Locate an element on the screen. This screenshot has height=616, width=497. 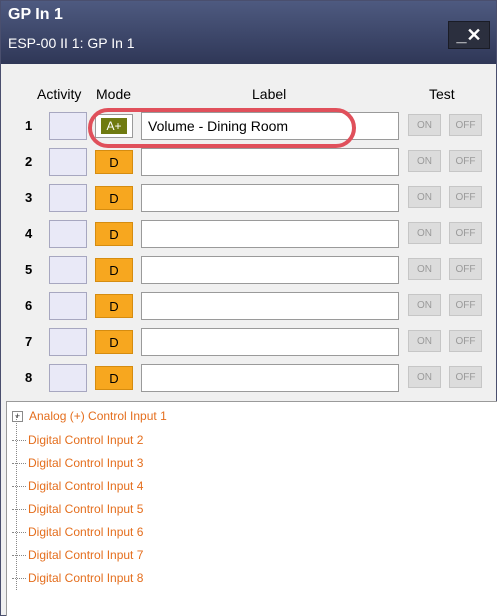
tree-item-label: Digital Control Input 5 is located at coordinates (86, 509).